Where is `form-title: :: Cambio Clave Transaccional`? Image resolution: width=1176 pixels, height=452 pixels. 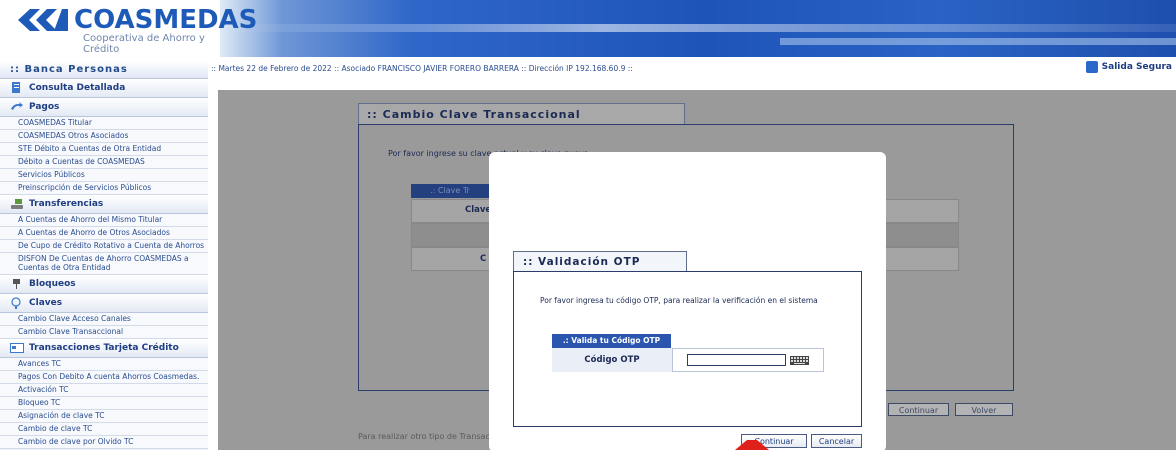
form-title: :: Cambio Clave Transaccional is located at coordinates (521, 114).